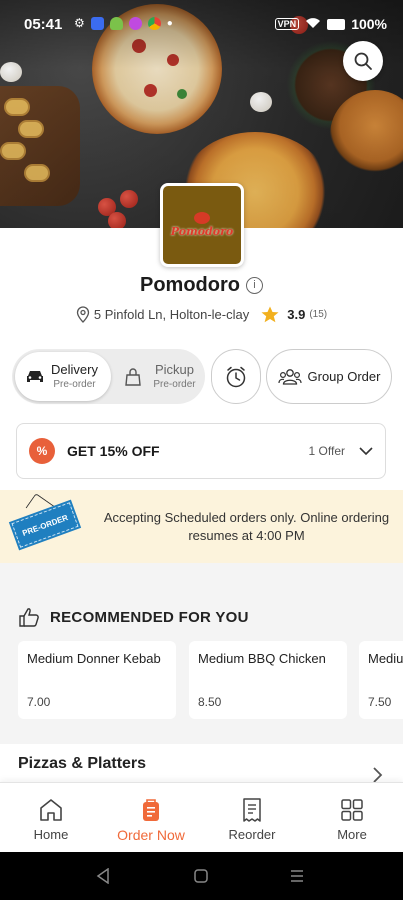 The height and width of the screenshot is (900, 403). What do you see at coordinates (151, 835) in the screenshot?
I see `nav-order-now-label: Order Now` at bounding box center [151, 835].